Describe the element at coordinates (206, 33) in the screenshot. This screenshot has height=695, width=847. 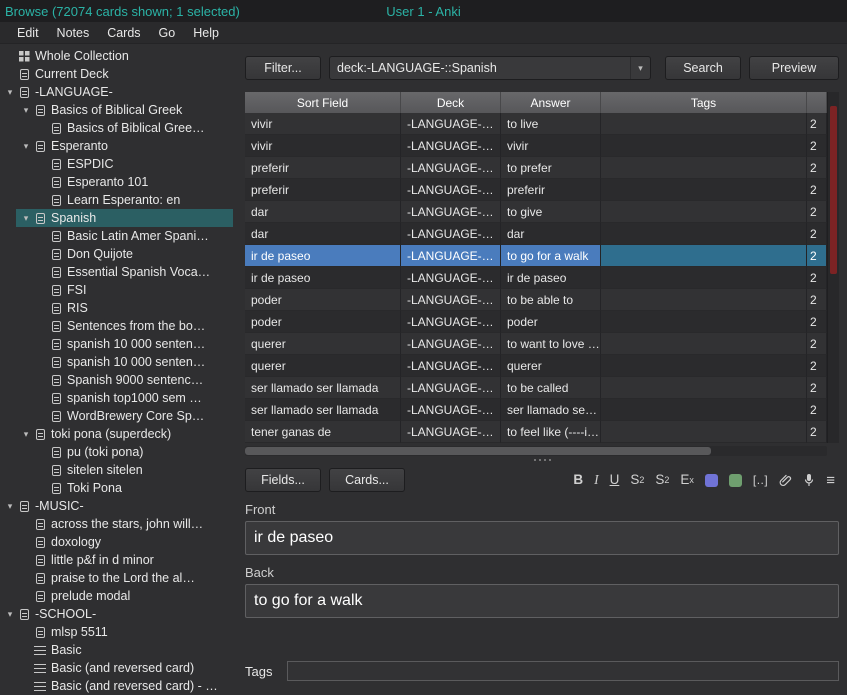
I see `menu-help: Help` at that location.